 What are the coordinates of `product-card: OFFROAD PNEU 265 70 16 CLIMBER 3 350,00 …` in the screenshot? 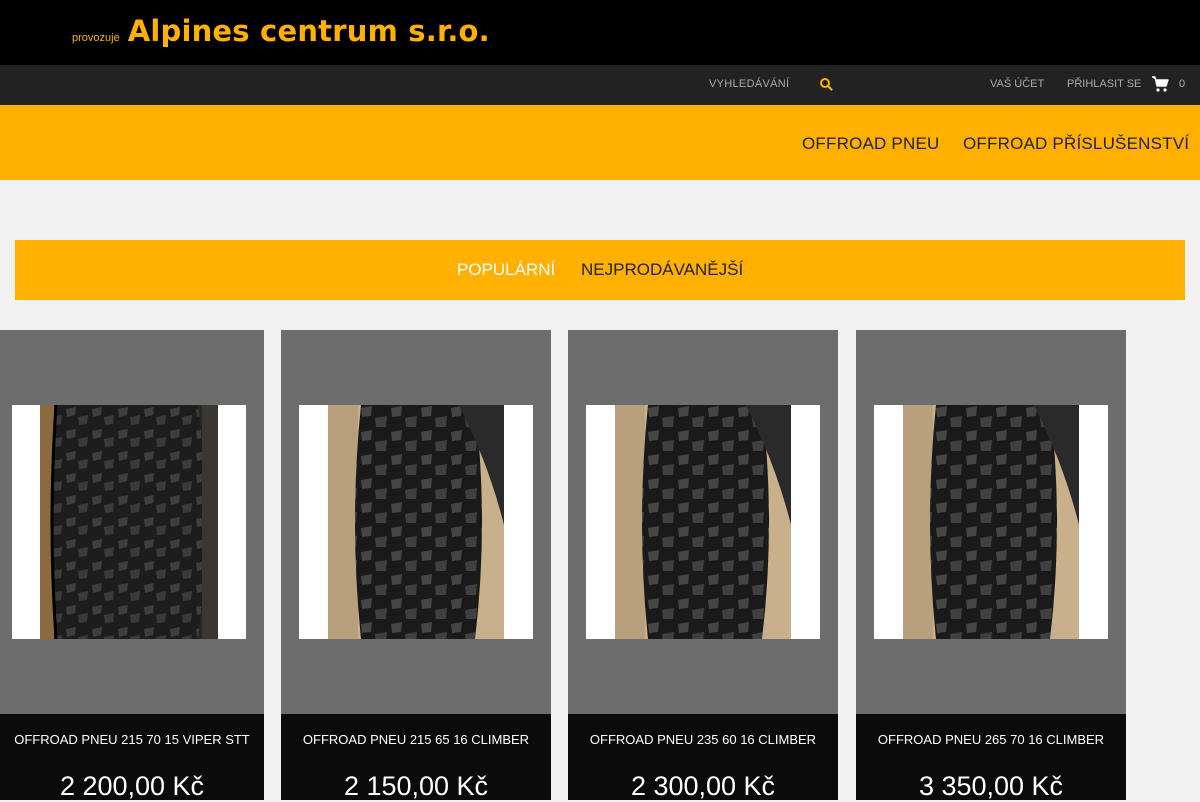 It's located at (991, 565).